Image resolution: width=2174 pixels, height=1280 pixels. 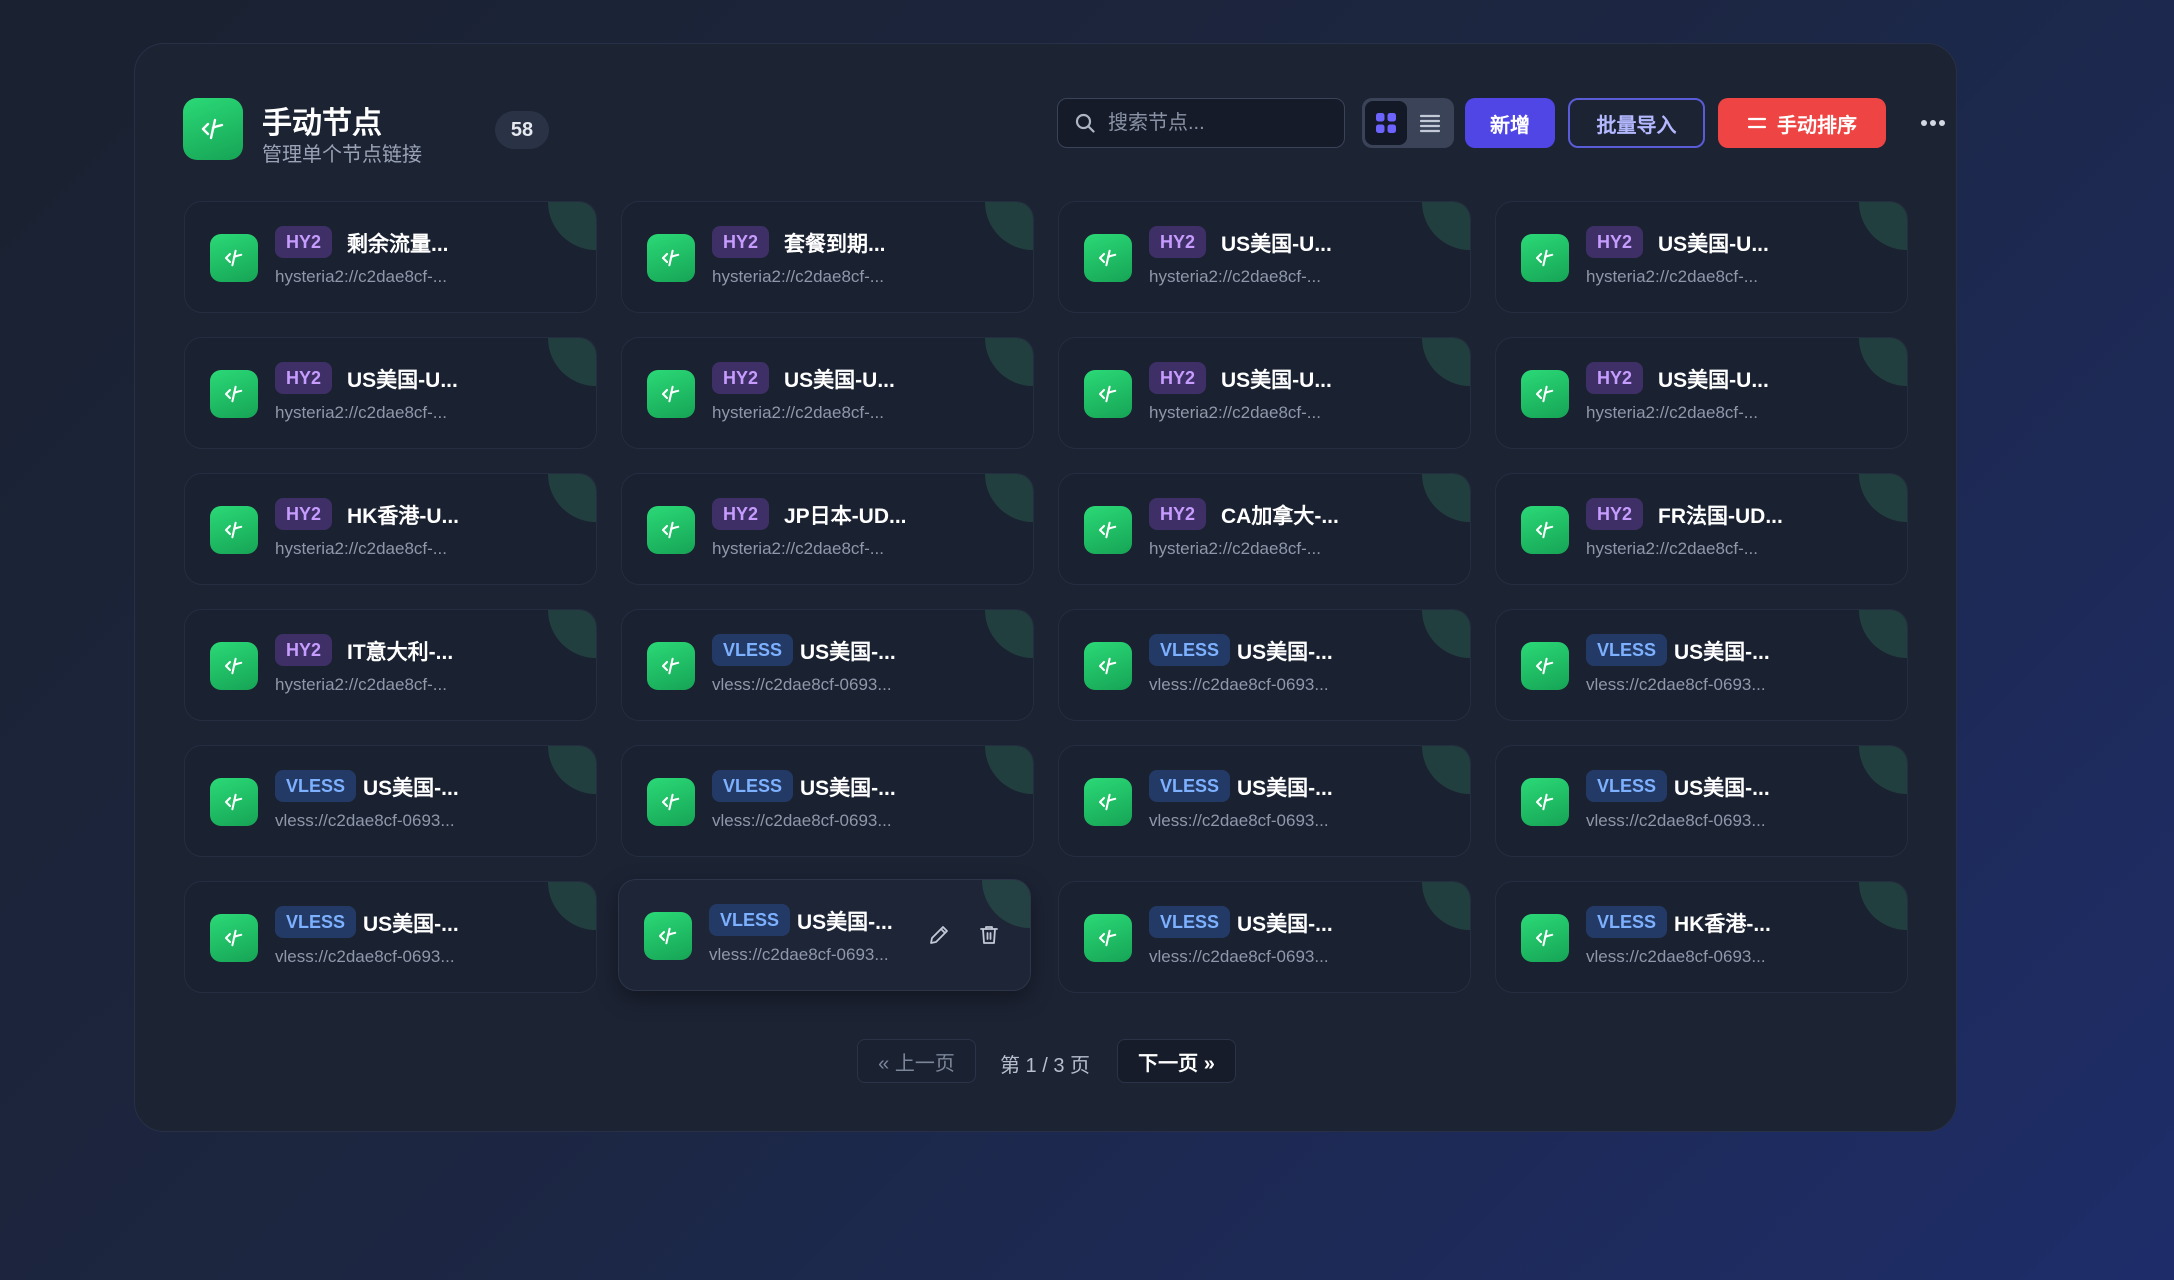 What do you see at coordinates (939, 935) in the screenshot?
I see `edit-icon` at bounding box center [939, 935].